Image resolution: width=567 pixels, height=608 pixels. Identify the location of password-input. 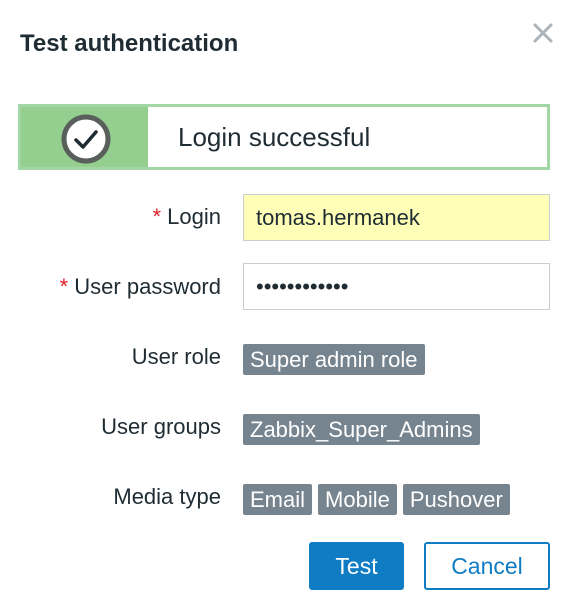
(396, 286).